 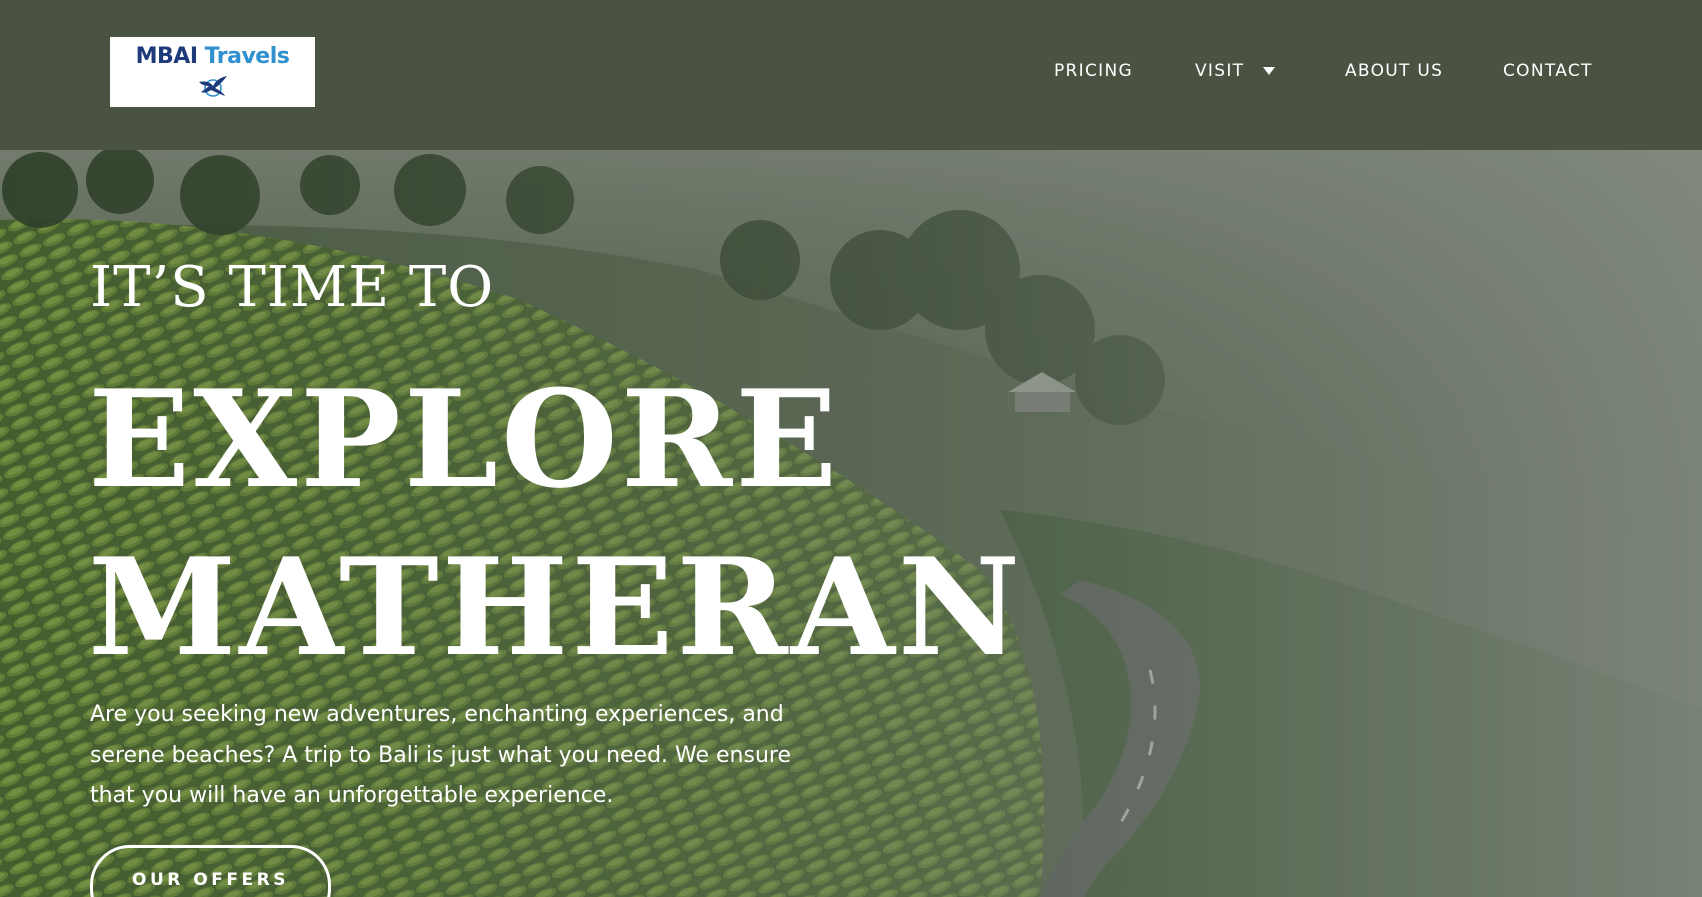 I want to click on hero-title-line1: EXPLORE, so click(x=464, y=439).